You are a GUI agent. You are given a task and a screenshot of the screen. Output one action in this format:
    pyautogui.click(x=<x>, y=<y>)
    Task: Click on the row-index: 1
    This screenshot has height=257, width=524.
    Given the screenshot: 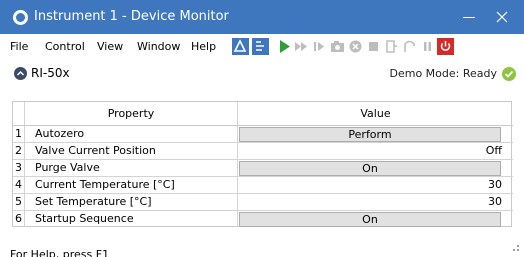 What is the action you would take?
    pyautogui.click(x=19, y=134)
    